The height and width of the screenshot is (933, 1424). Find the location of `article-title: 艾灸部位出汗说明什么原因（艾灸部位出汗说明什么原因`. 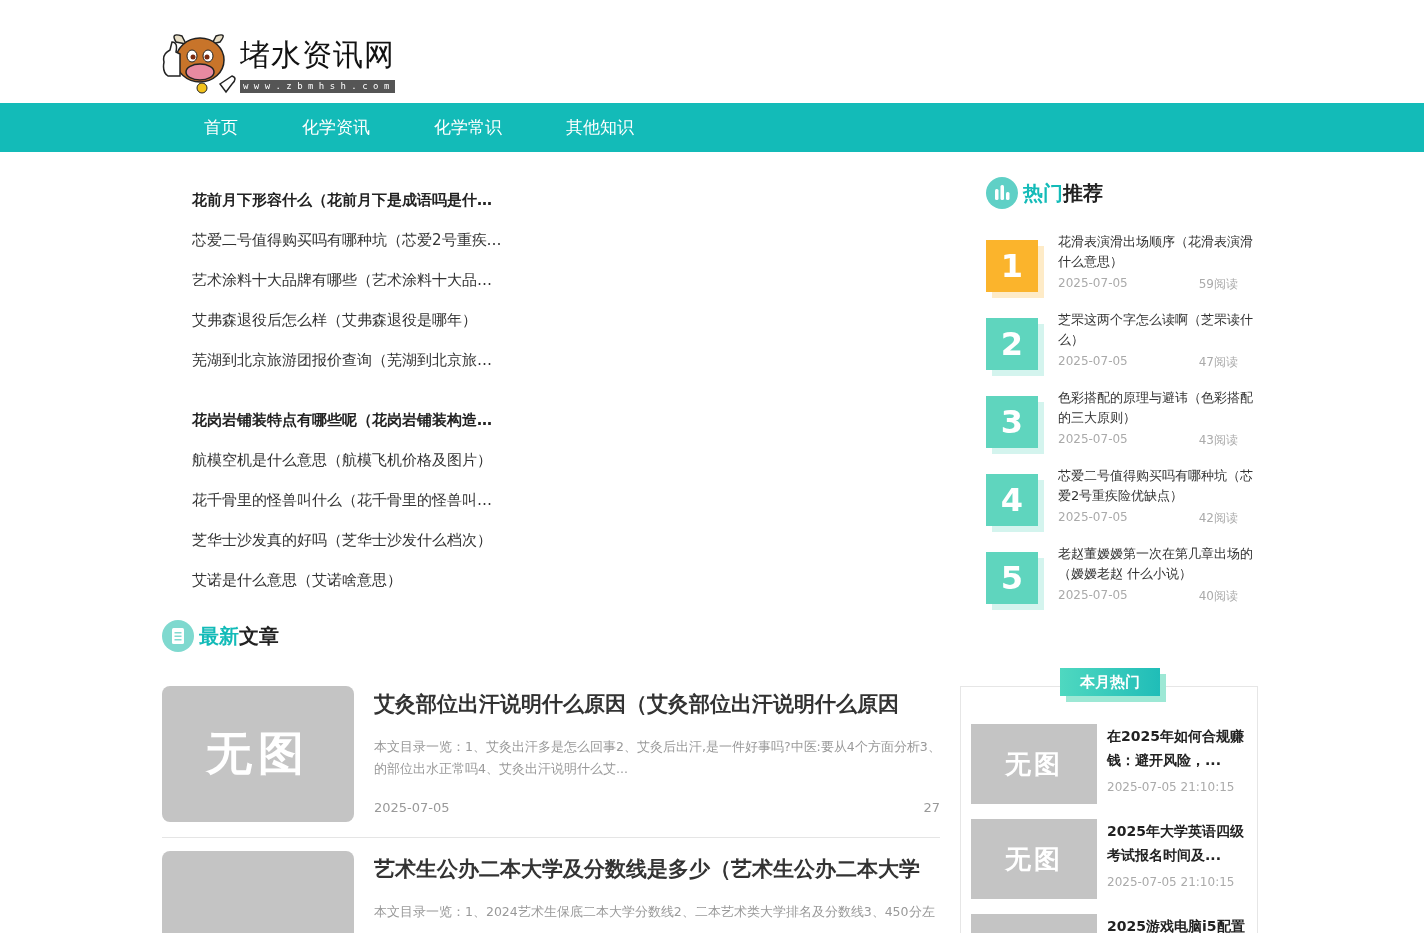

article-title: 艾灸部位出汗说明什么原因（艾灸部位出汗说明什么原因 is located at coordinates (657, 704).